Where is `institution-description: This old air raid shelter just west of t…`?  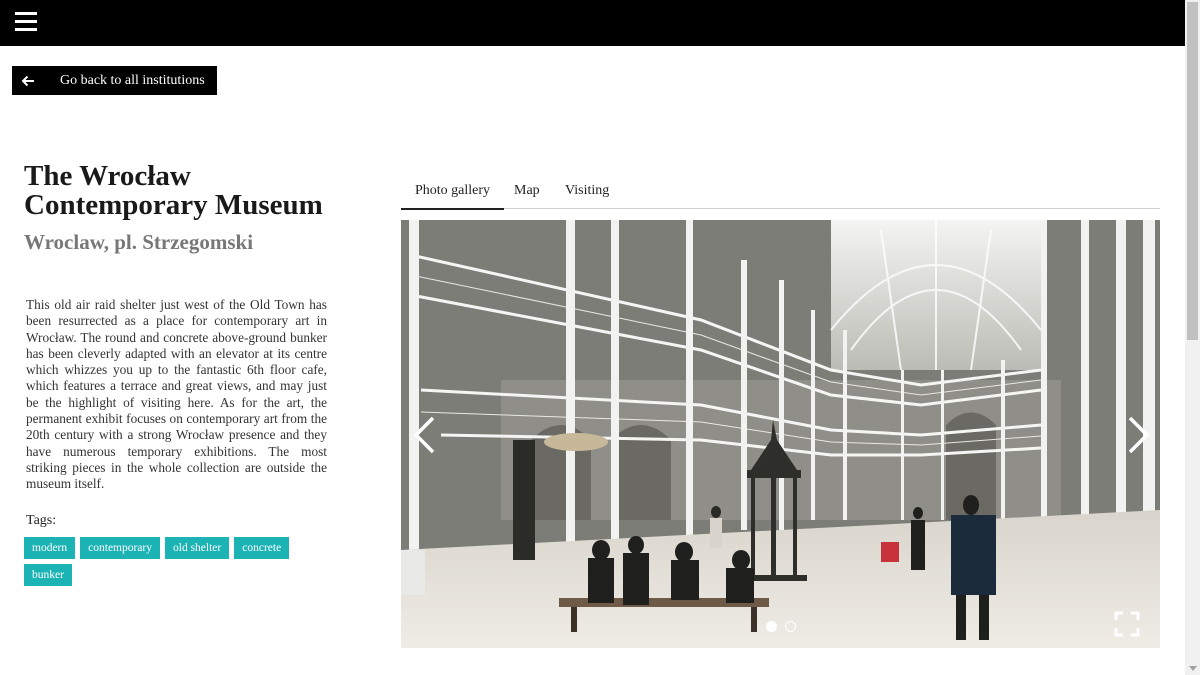
institution-description: This old air raid shelter just west of t… is located at coordinates (176, 394).